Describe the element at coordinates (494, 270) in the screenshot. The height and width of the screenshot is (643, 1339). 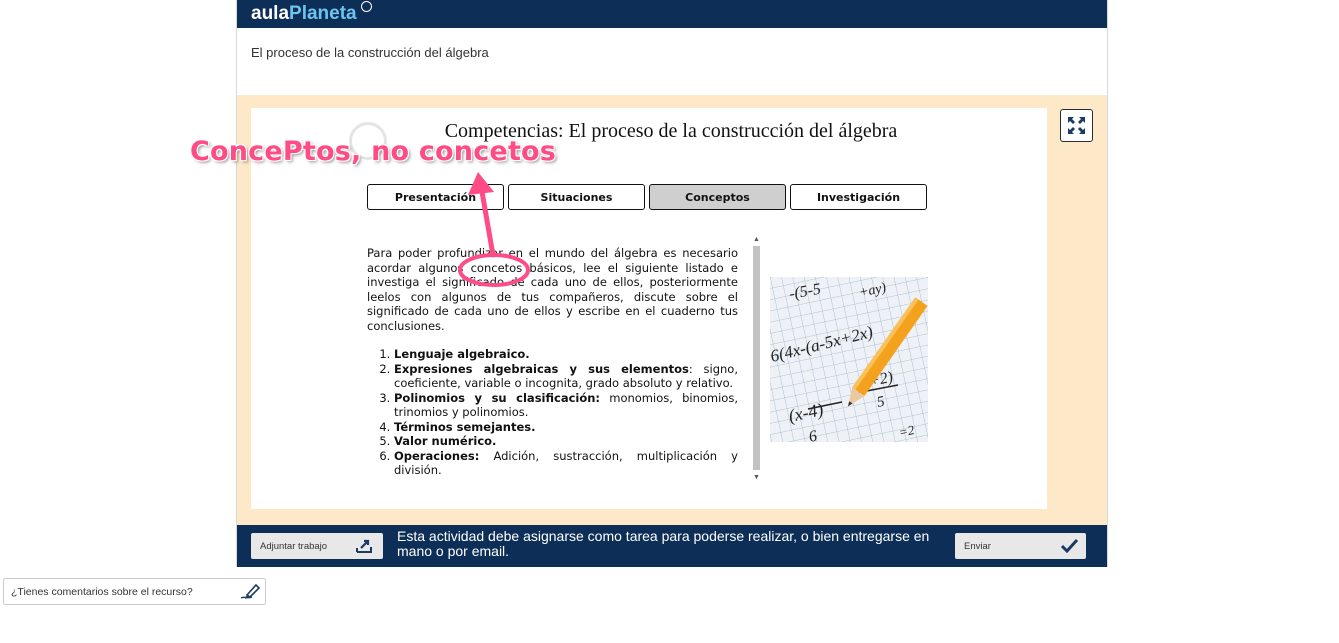
I see `annotation-circle` at that location.